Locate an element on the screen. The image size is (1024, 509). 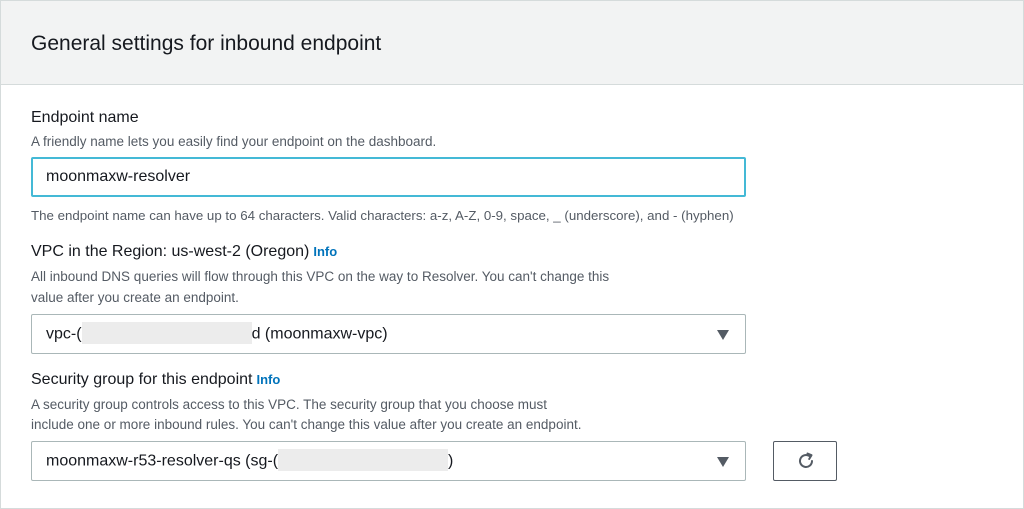
security-group-selected-suffix: ) is located at coordinates (451, 461).